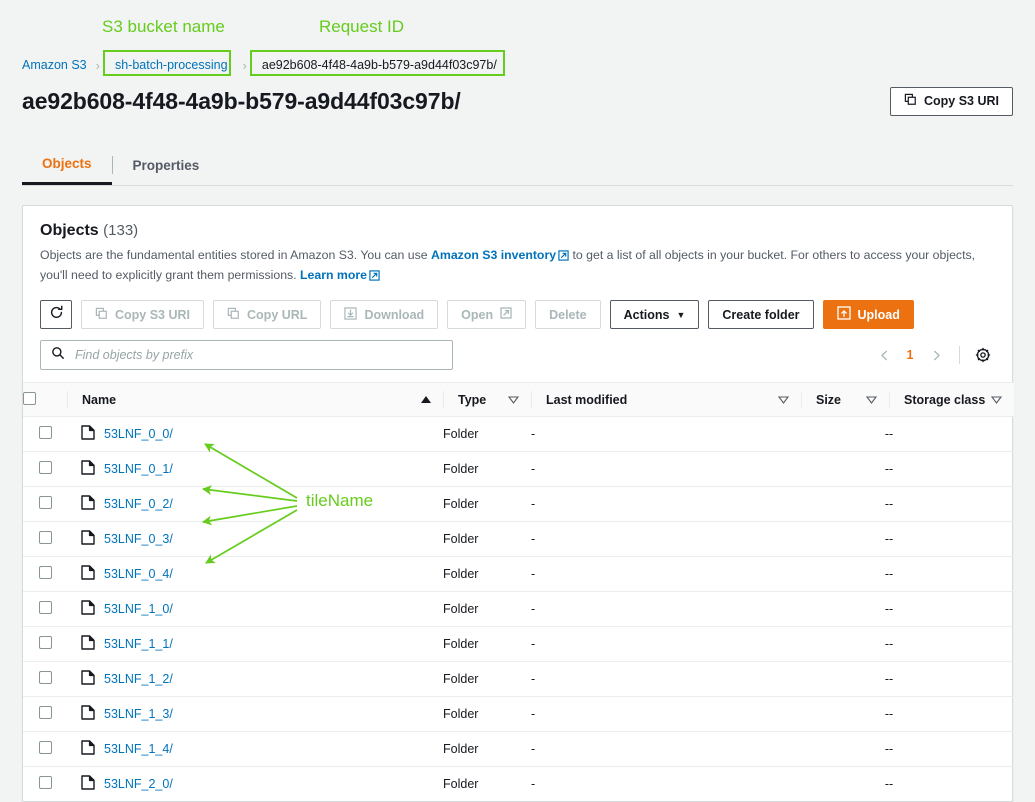  I want to click on tab-properties: Properties, so click(166, 165).